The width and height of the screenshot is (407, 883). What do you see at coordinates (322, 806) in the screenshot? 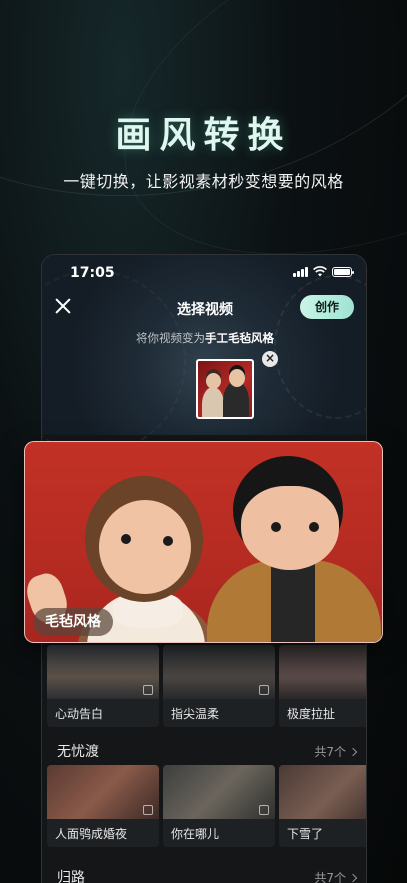
I see `template-card: 下雪了` at bounding box center [322, 806].